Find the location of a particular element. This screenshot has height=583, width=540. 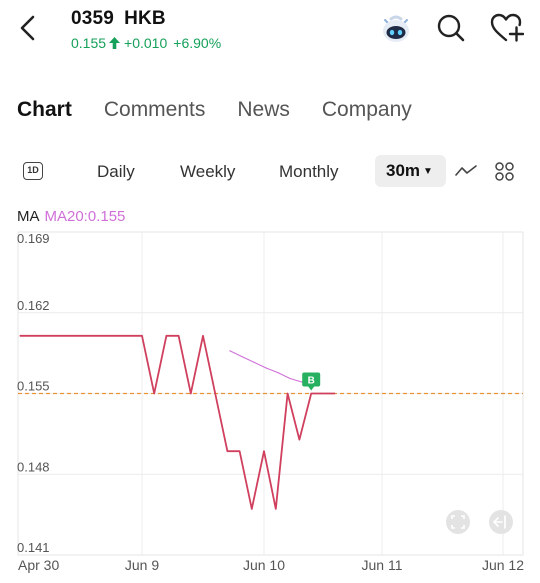

market-code: HKB is located at coordinates (145, 18).